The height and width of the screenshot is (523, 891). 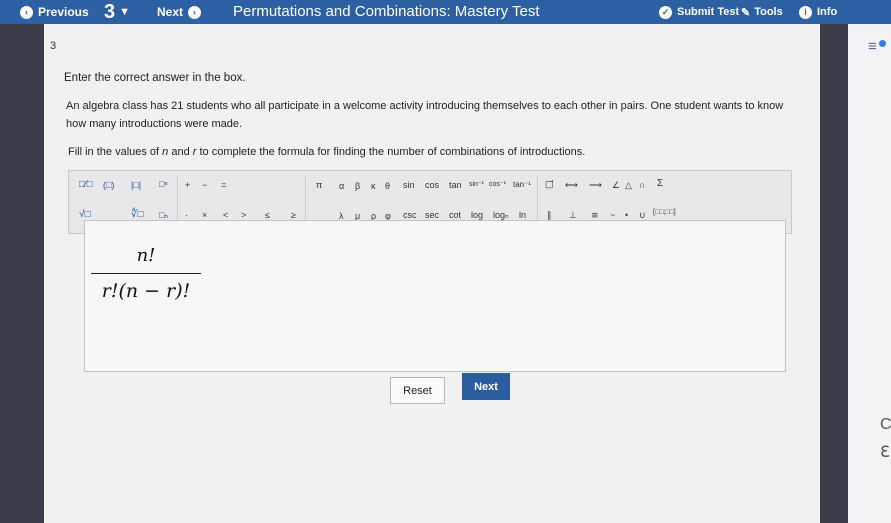 What do you see at coordinates (746, 12) in the screenshot?
I see `wrench-icon: ✎` at bounding box center [746, 12].